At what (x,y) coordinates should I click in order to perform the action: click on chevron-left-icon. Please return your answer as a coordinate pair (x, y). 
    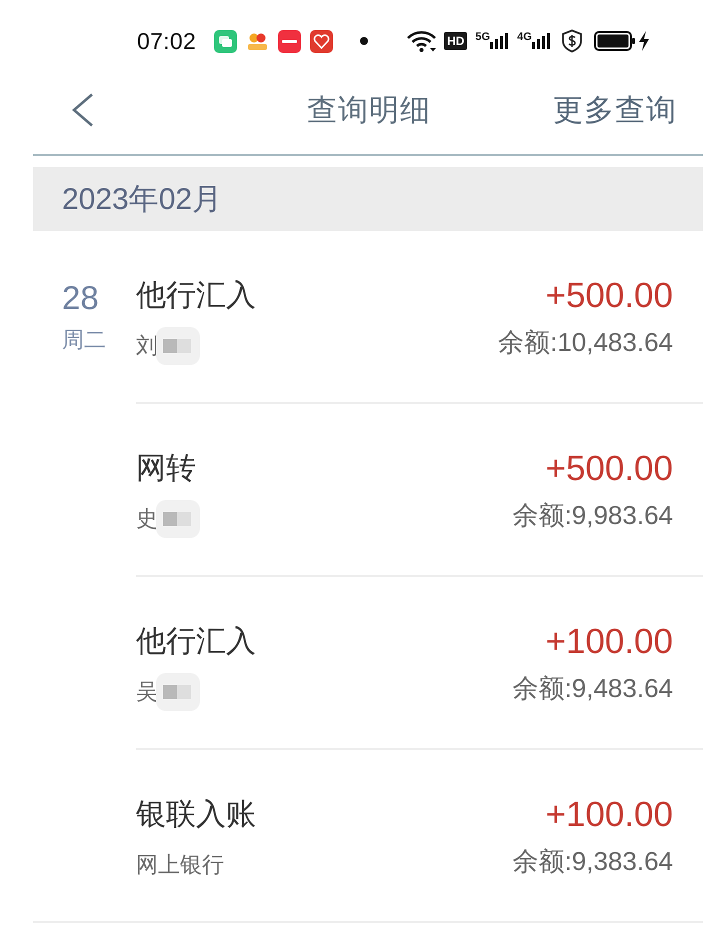
    Looking at the image, I should click on (82, 110).